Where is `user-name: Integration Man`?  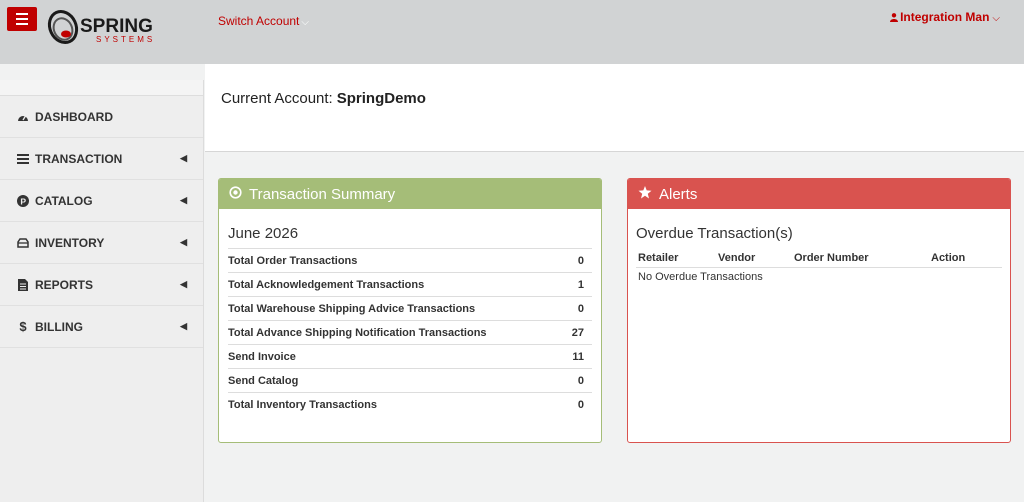 user-name: Integration Man is located at coordinates (945, 17).